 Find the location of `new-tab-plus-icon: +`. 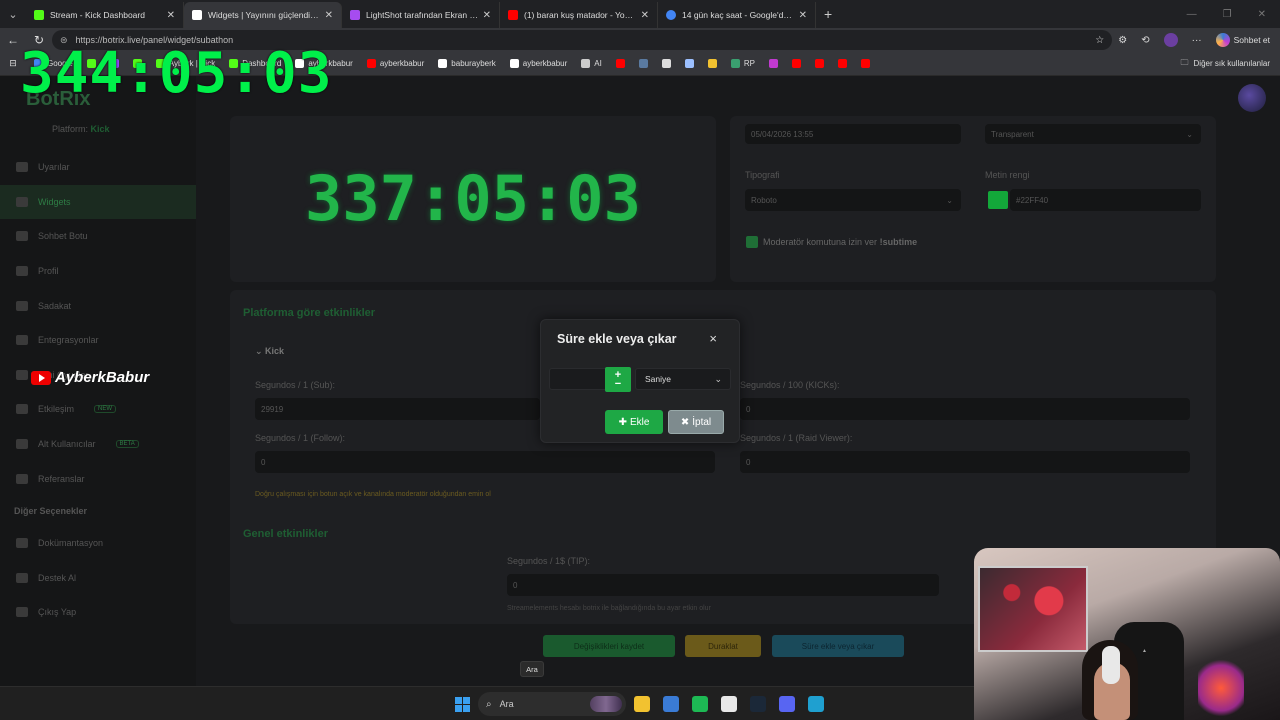

new-tab-plus-icon: + is located at coordinates (828, 14).